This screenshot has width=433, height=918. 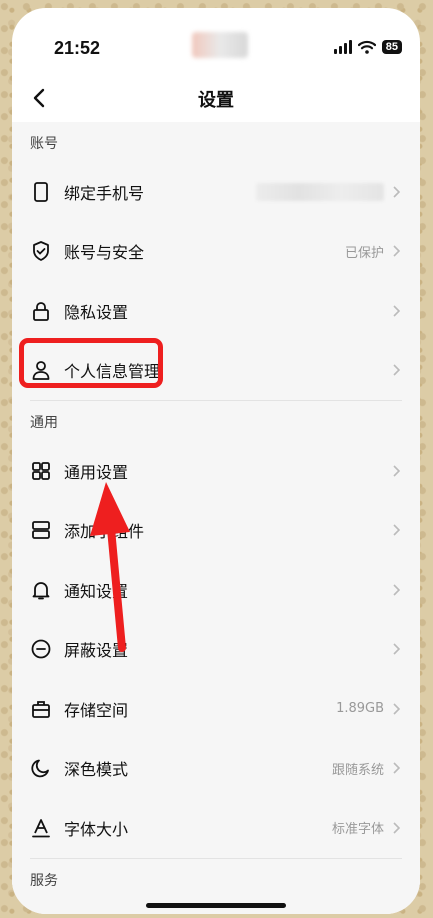 I want to click on settings-item-label: 添加小组件, so click(x=104, y=532).